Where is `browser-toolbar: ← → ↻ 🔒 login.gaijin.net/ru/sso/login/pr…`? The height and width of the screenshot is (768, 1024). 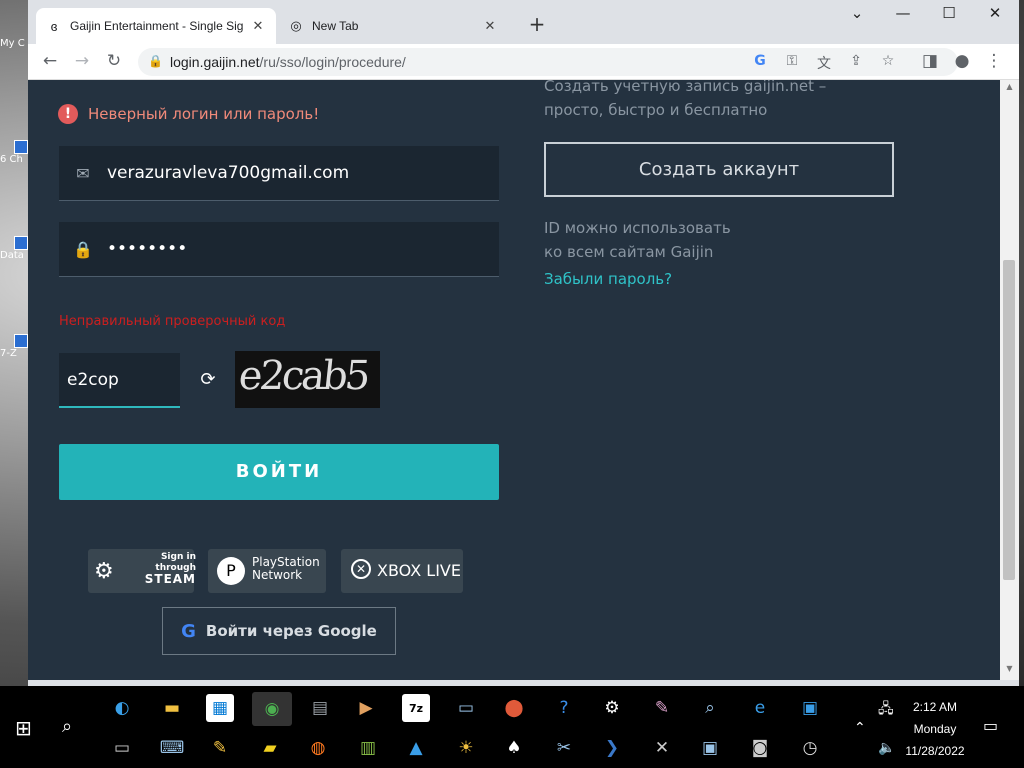
browser-toolbar: ← → ↻ 🔒 login.gaijin.net/ru/sso/login/pr… is located at coordinates (523, 62).